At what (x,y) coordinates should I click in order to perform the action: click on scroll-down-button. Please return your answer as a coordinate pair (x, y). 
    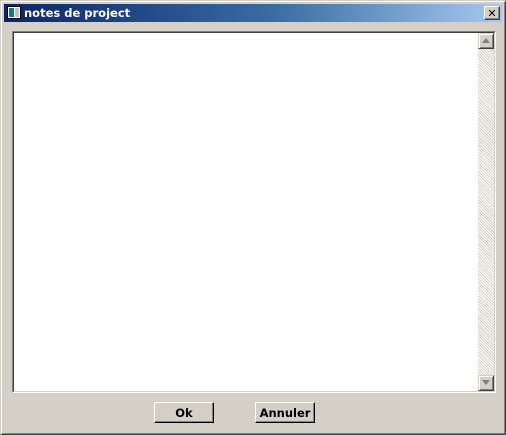
    Looking at the image, I should click on (486, 383).